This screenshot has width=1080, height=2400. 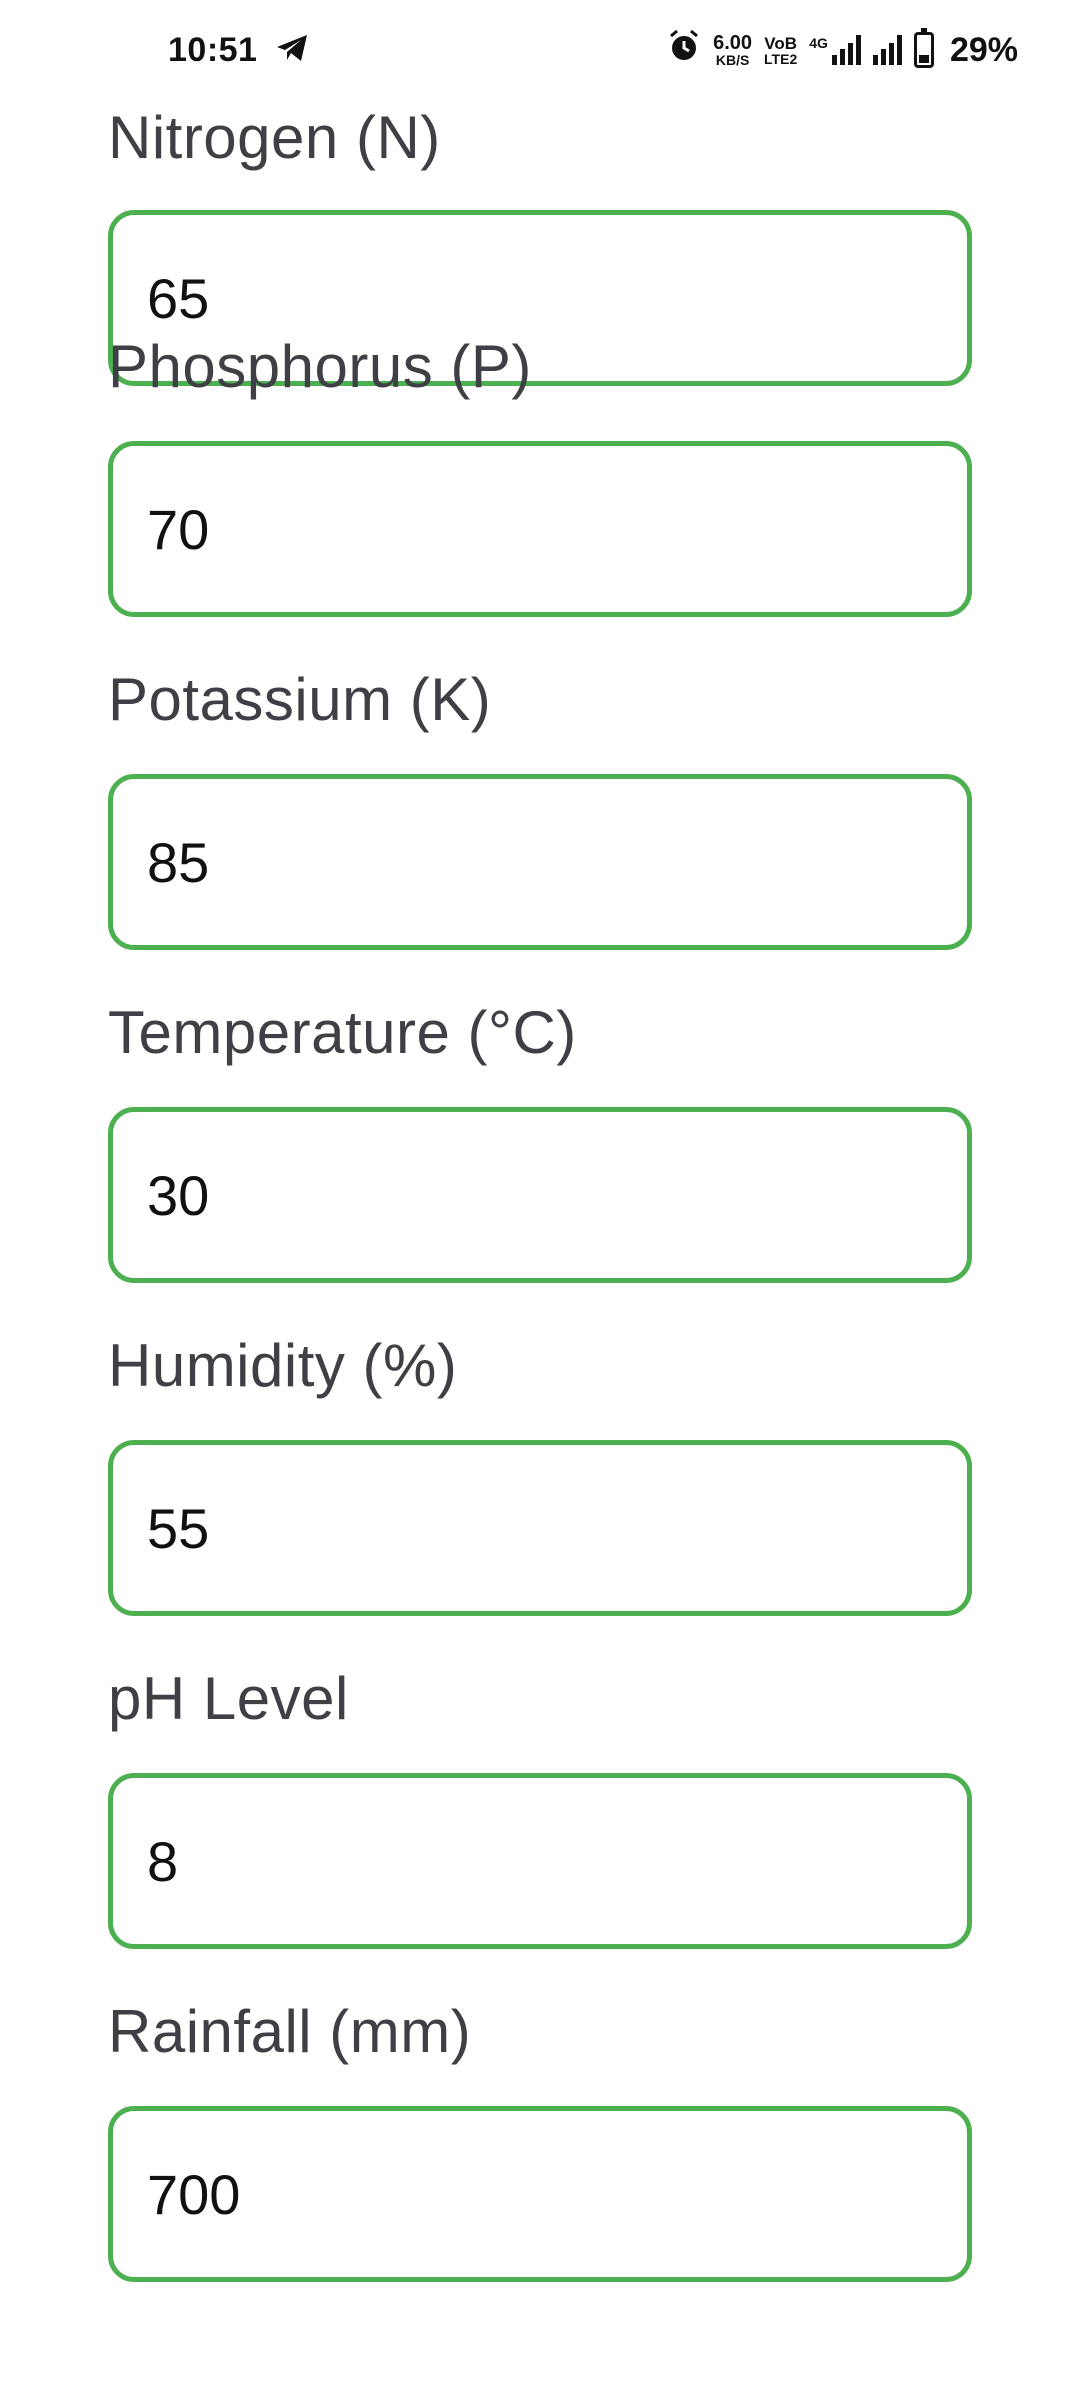 I want to click on field-label: Temperature (°C), so click(x=342, y=1032).